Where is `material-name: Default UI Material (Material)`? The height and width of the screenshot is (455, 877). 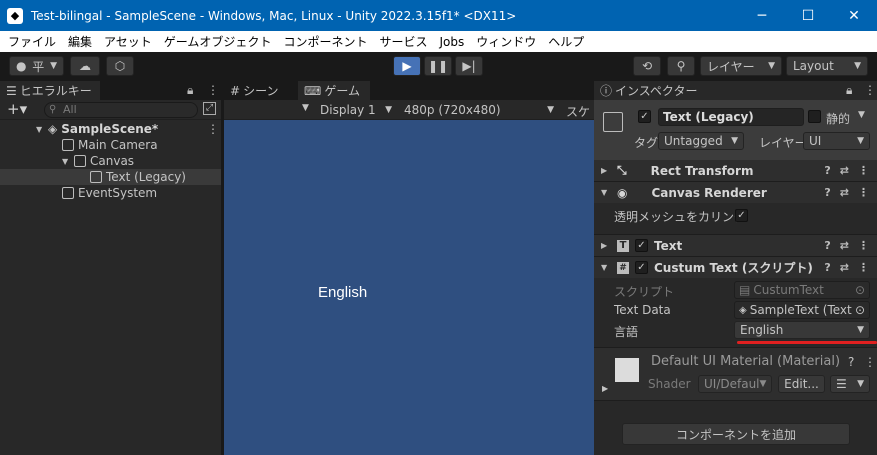
material-name: Default UI Material (Material) is located at coordinates (746, 361).